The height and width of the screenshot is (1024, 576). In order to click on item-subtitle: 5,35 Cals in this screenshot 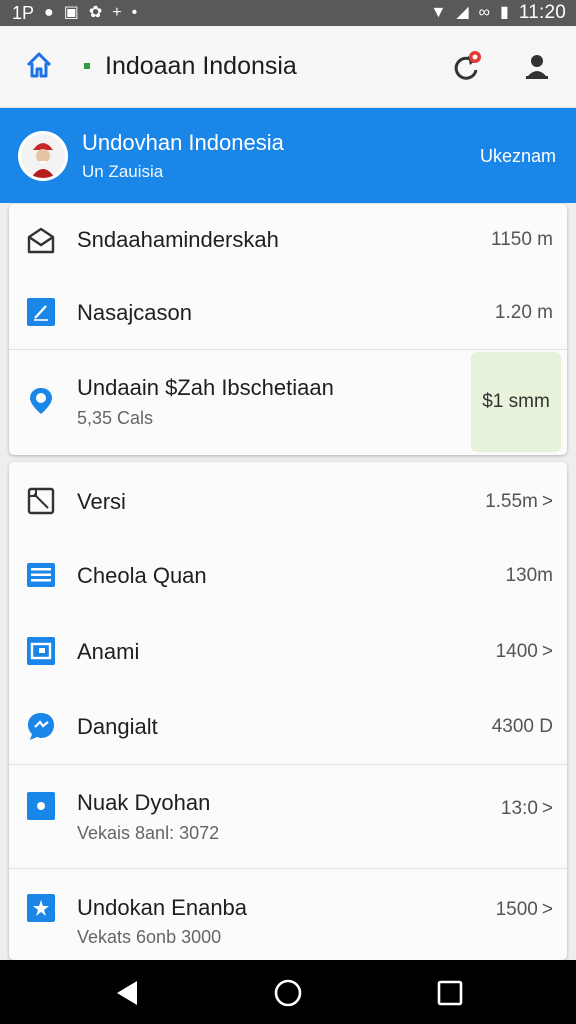, I will do `click(115, 418)`.